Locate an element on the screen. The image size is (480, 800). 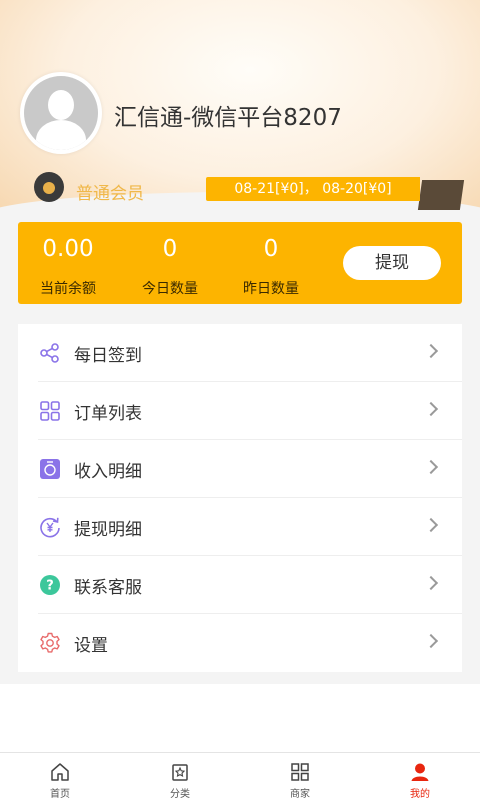
tab-category: 分类 is located at coordinates (180, 776).